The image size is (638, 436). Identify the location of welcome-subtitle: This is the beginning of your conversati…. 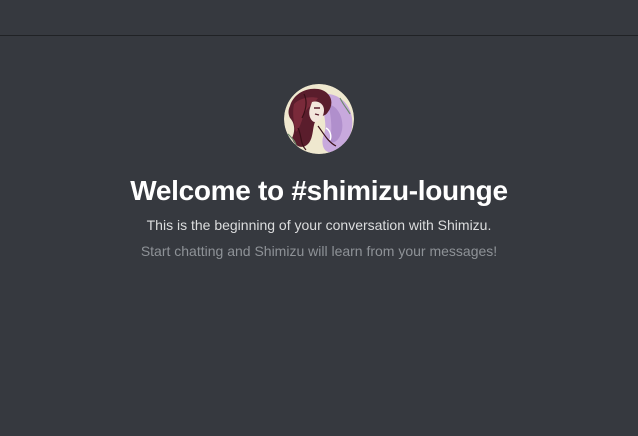
(319, 225).